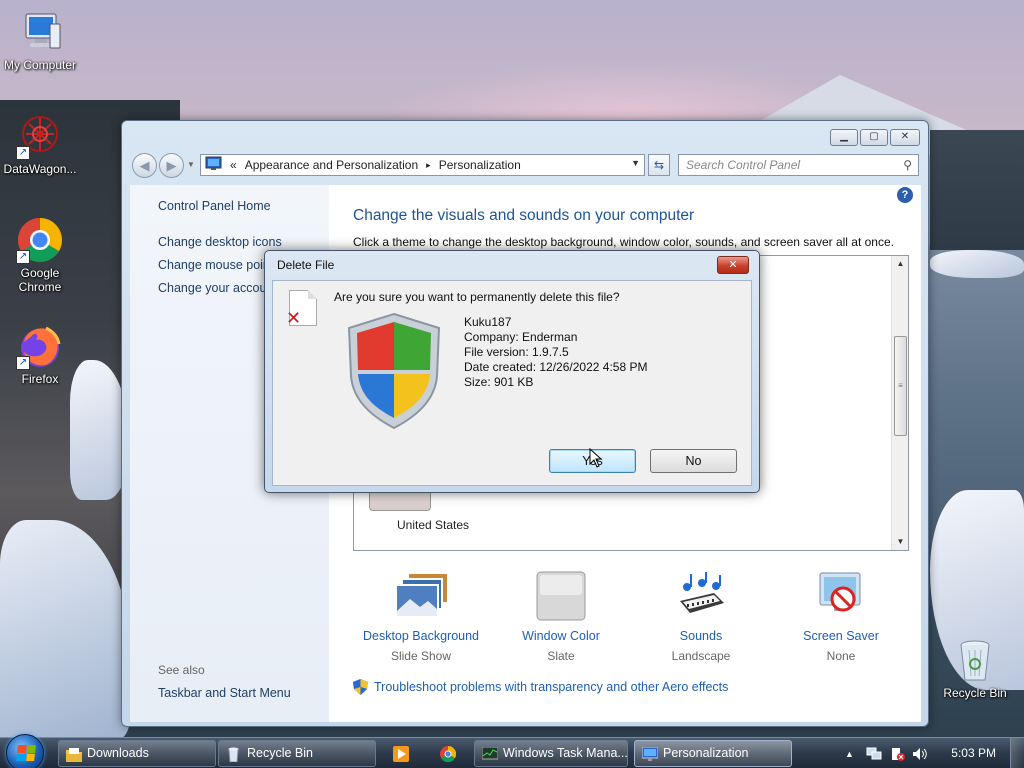  I want to click on desktop-icon-my-computer: My Computer, so click(40, 40).